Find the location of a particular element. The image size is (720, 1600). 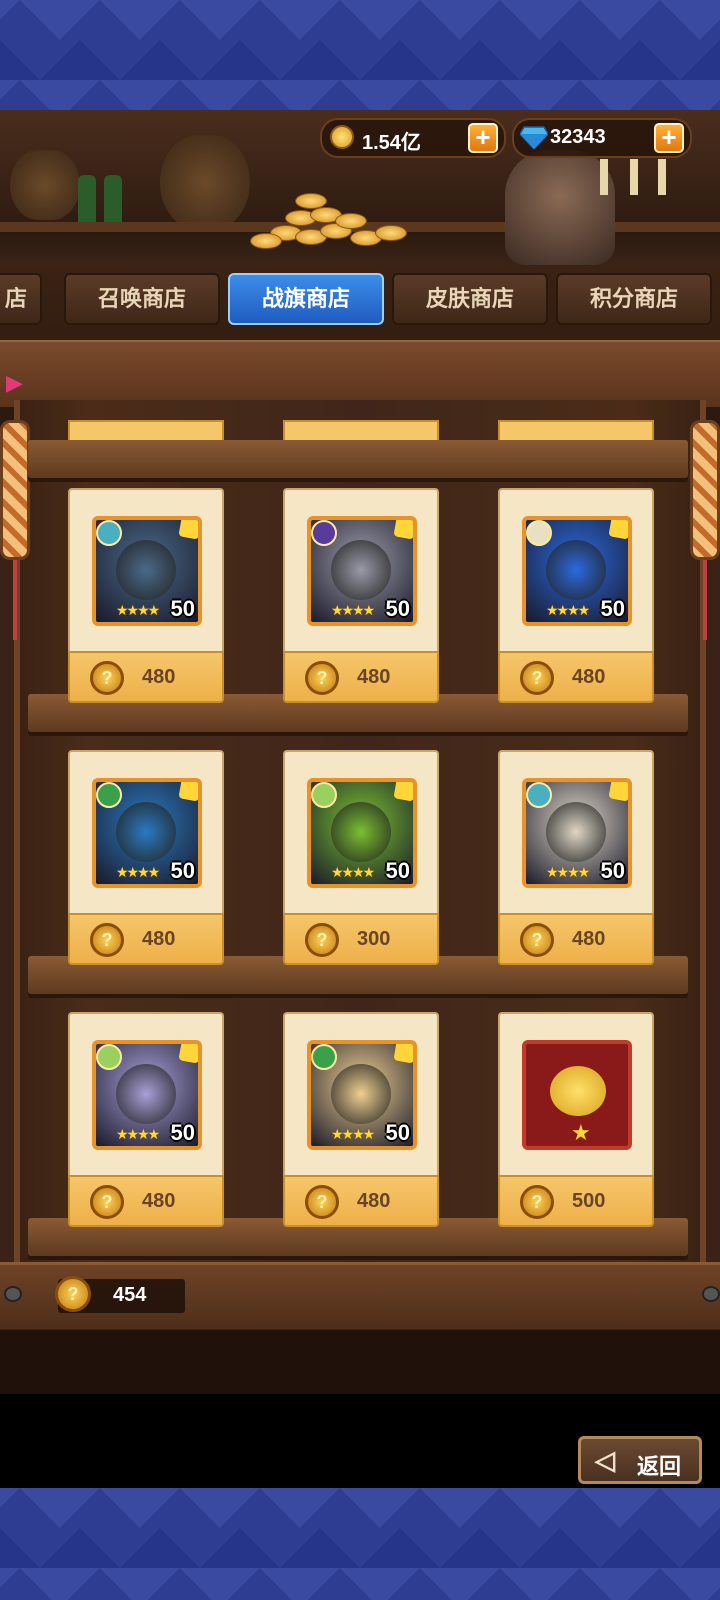

tab-partial: 店 is located at coordinates (21, 299).